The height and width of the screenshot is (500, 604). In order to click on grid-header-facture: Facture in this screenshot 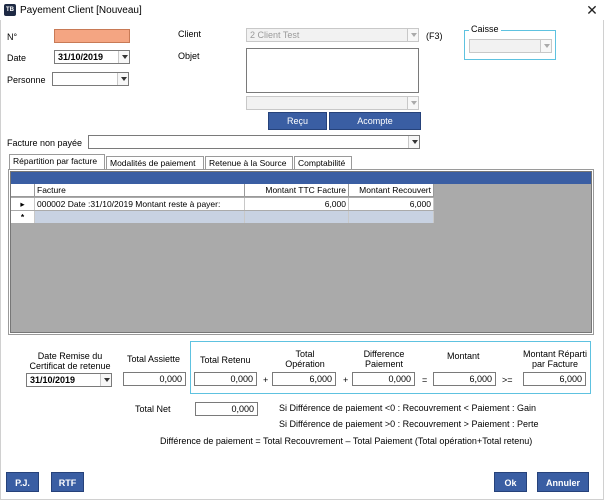, I will do `click(140, 190)`.